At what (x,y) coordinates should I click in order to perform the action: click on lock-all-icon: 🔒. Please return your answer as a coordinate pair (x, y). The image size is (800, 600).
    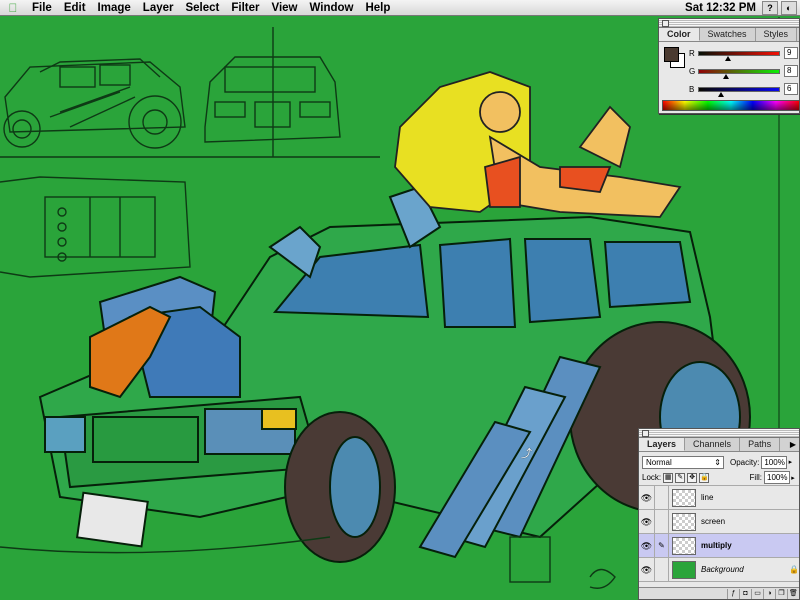
    Looking at the image, I should click on (704, 477).